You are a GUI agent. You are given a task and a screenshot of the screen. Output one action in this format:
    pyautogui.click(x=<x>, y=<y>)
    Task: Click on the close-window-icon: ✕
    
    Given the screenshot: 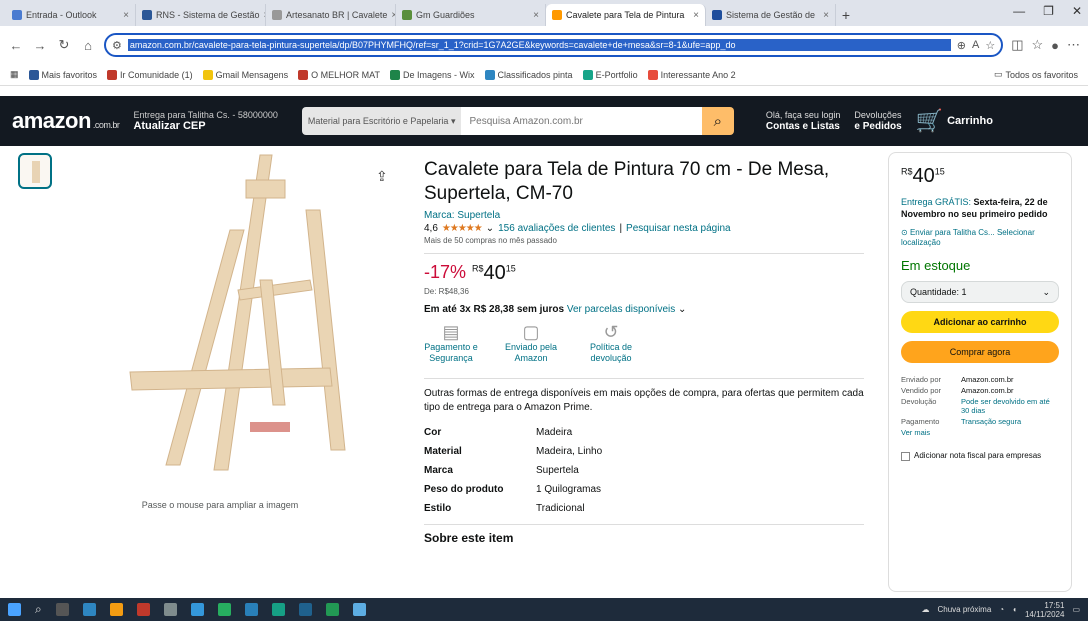 What is the action you would take?
    pyautogui.click(x=1077, y=11)
    